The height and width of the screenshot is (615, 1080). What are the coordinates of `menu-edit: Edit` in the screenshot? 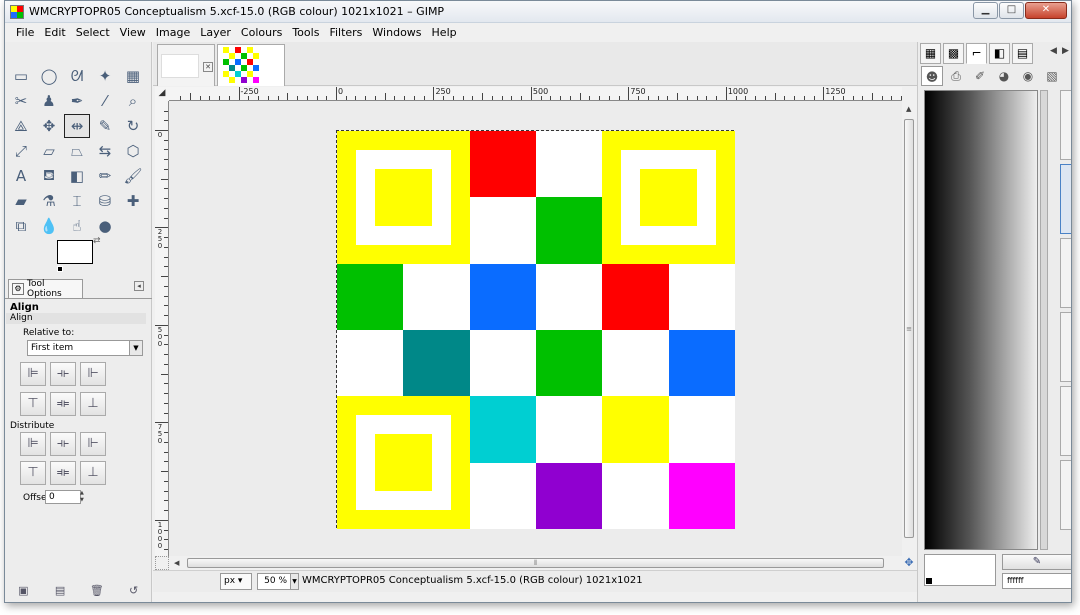 It's located at (54, 32).